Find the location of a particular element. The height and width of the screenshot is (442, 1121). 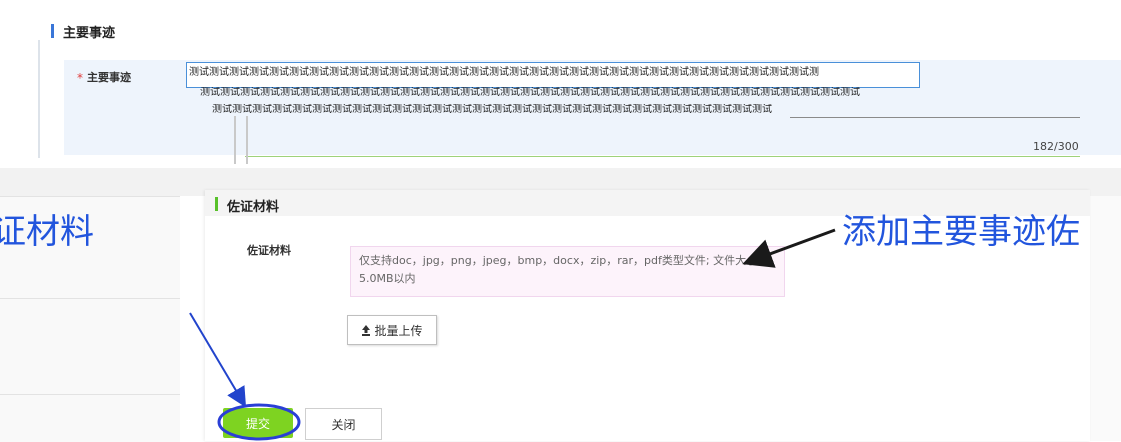

annotation-arrow-right is located at coordinates (789, 248).